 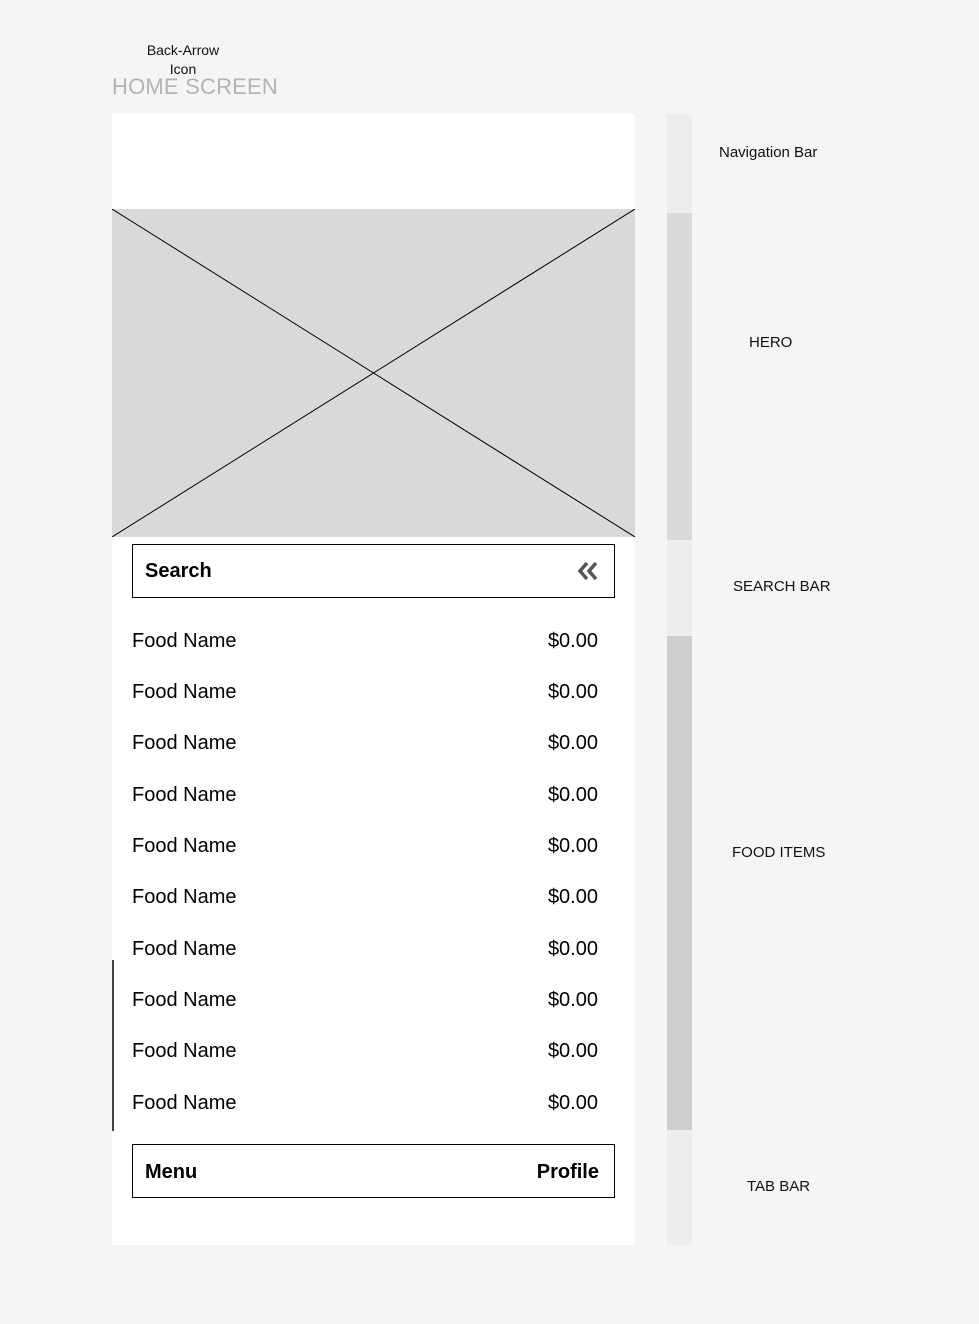 I want to click on section-strip-search, so click(x=679, y=588).